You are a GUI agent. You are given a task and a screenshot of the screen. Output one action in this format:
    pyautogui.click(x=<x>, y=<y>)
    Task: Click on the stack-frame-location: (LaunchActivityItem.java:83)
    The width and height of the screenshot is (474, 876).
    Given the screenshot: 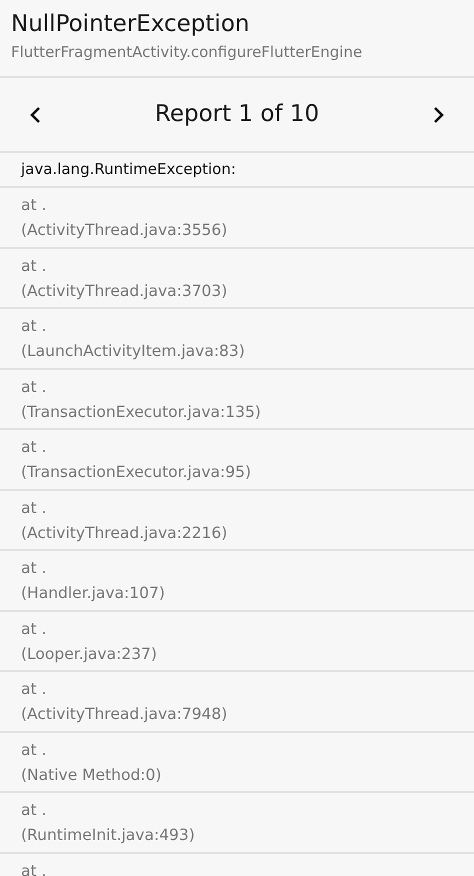 What is the action you would take?
    pyautogui.click(x=133, y=351)
    